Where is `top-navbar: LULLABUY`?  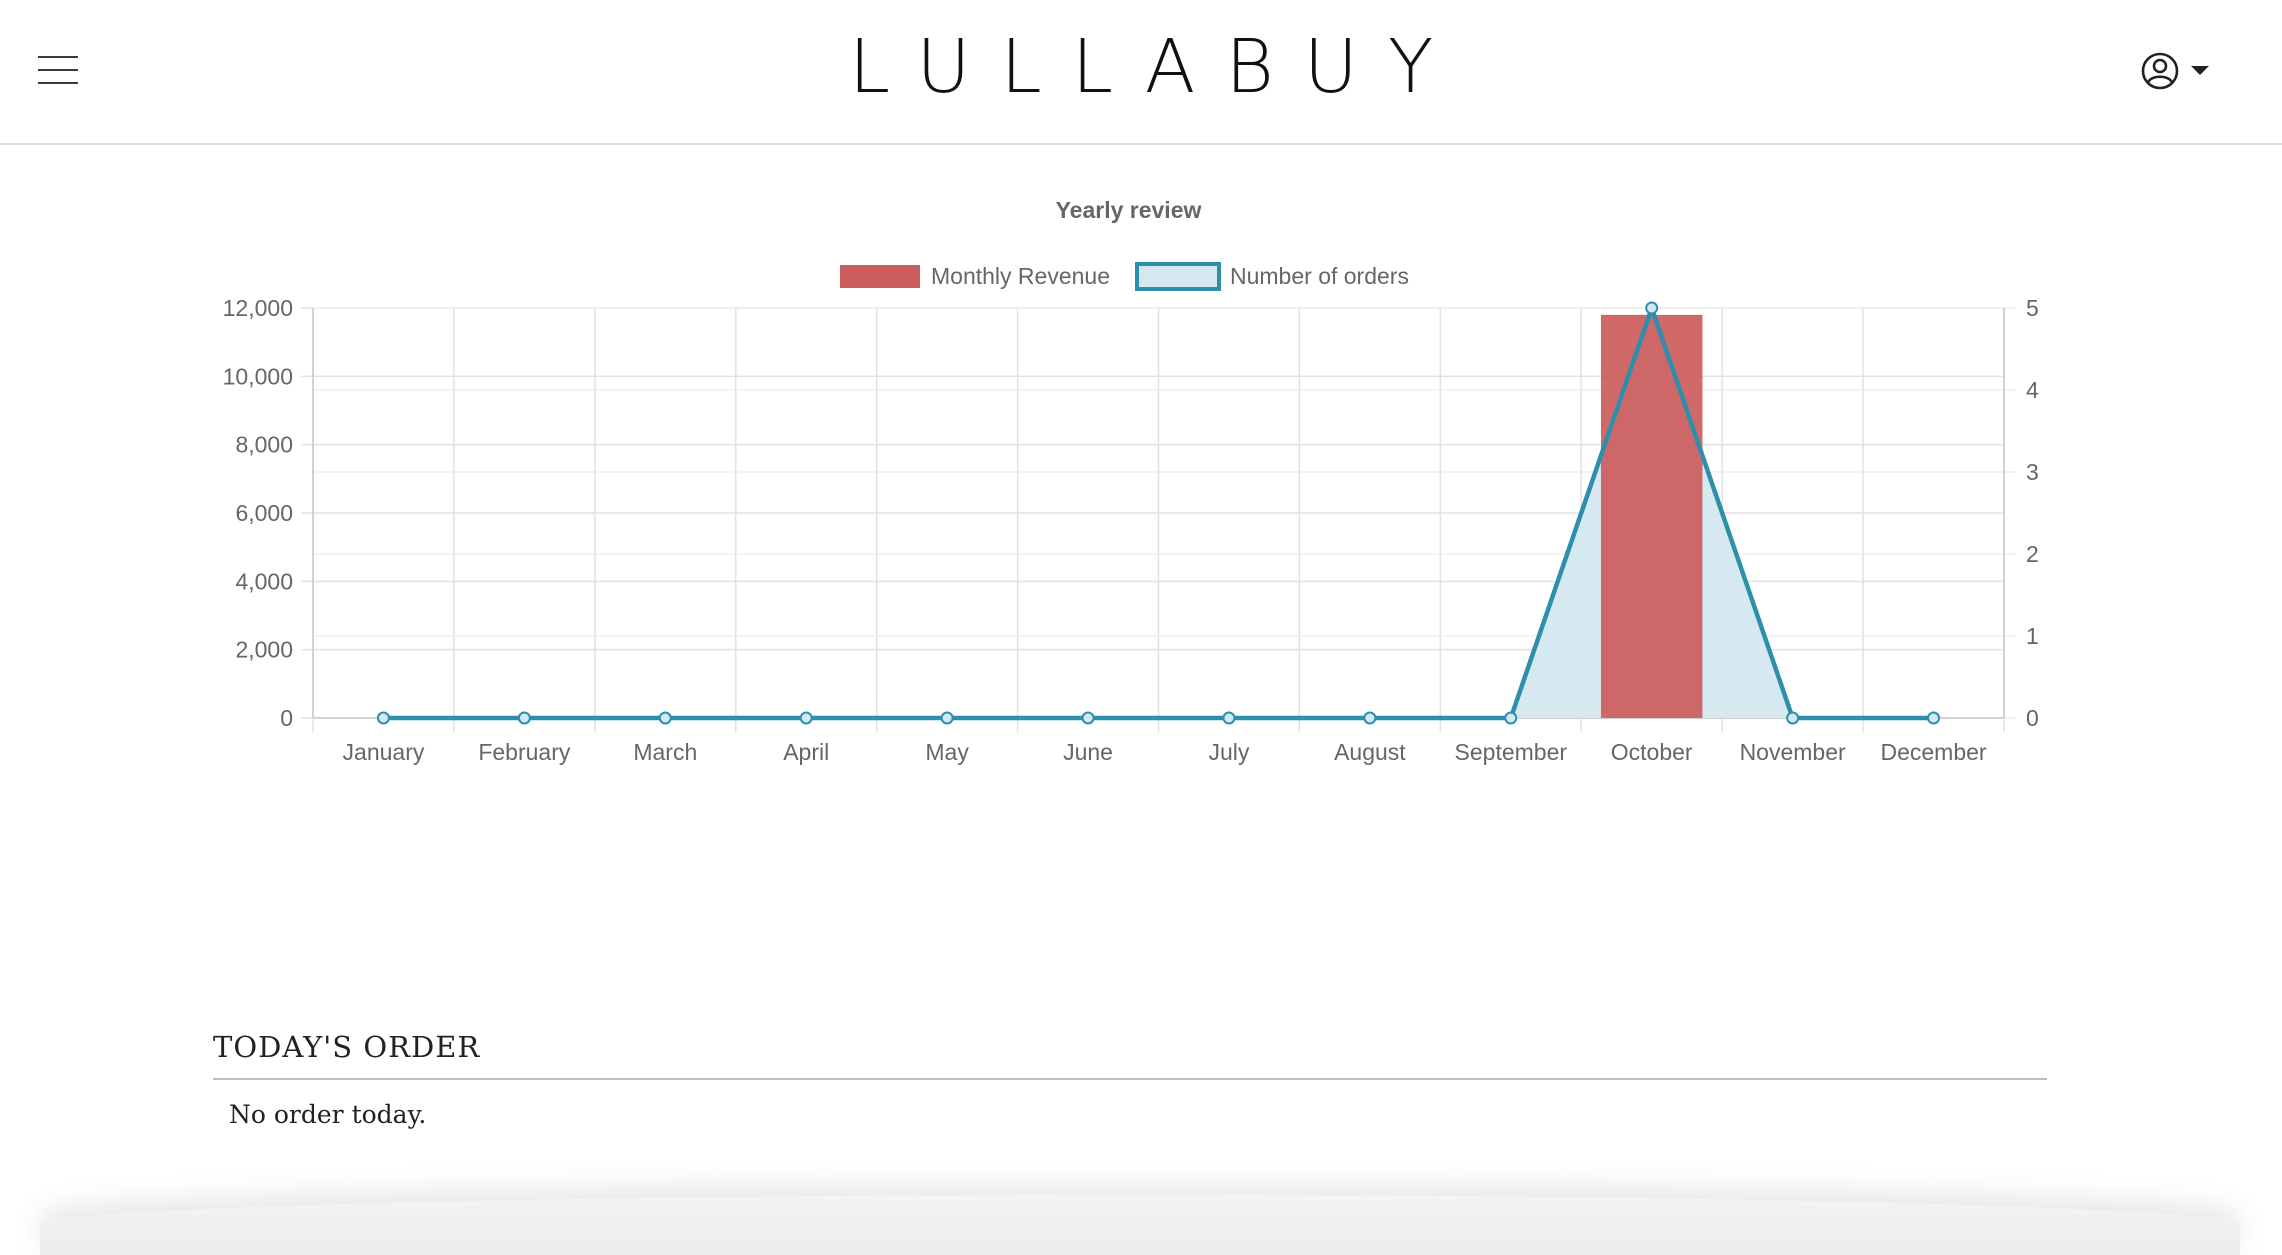 top-navbar: LULLABUY is located at coordinates (1141, 72).